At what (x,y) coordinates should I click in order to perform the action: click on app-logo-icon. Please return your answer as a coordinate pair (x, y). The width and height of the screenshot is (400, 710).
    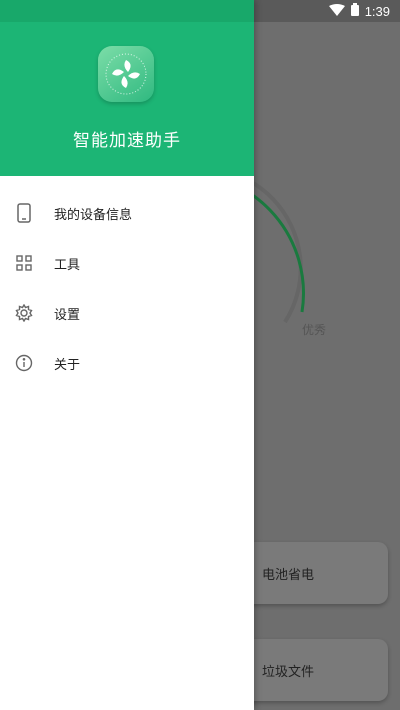
    Looking at the image, I should click on (126, 74).